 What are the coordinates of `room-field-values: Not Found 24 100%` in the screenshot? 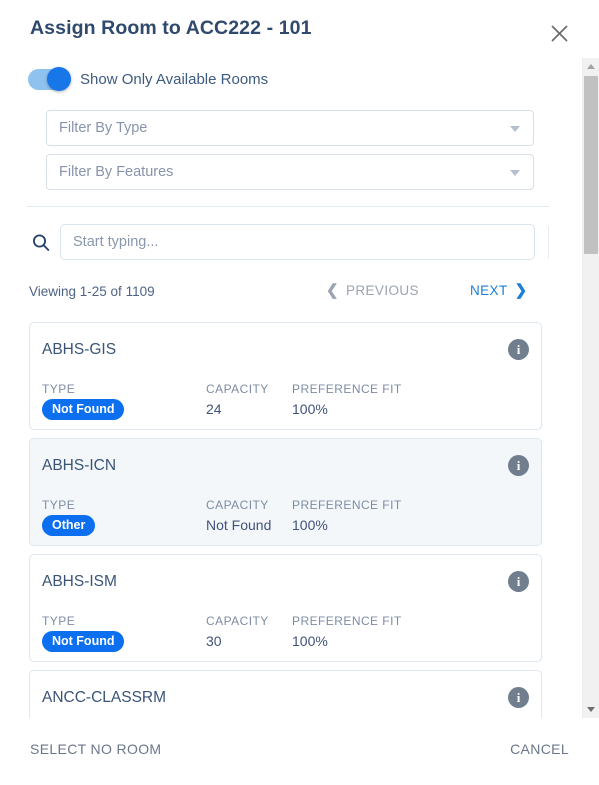 It's located at (285, 410).